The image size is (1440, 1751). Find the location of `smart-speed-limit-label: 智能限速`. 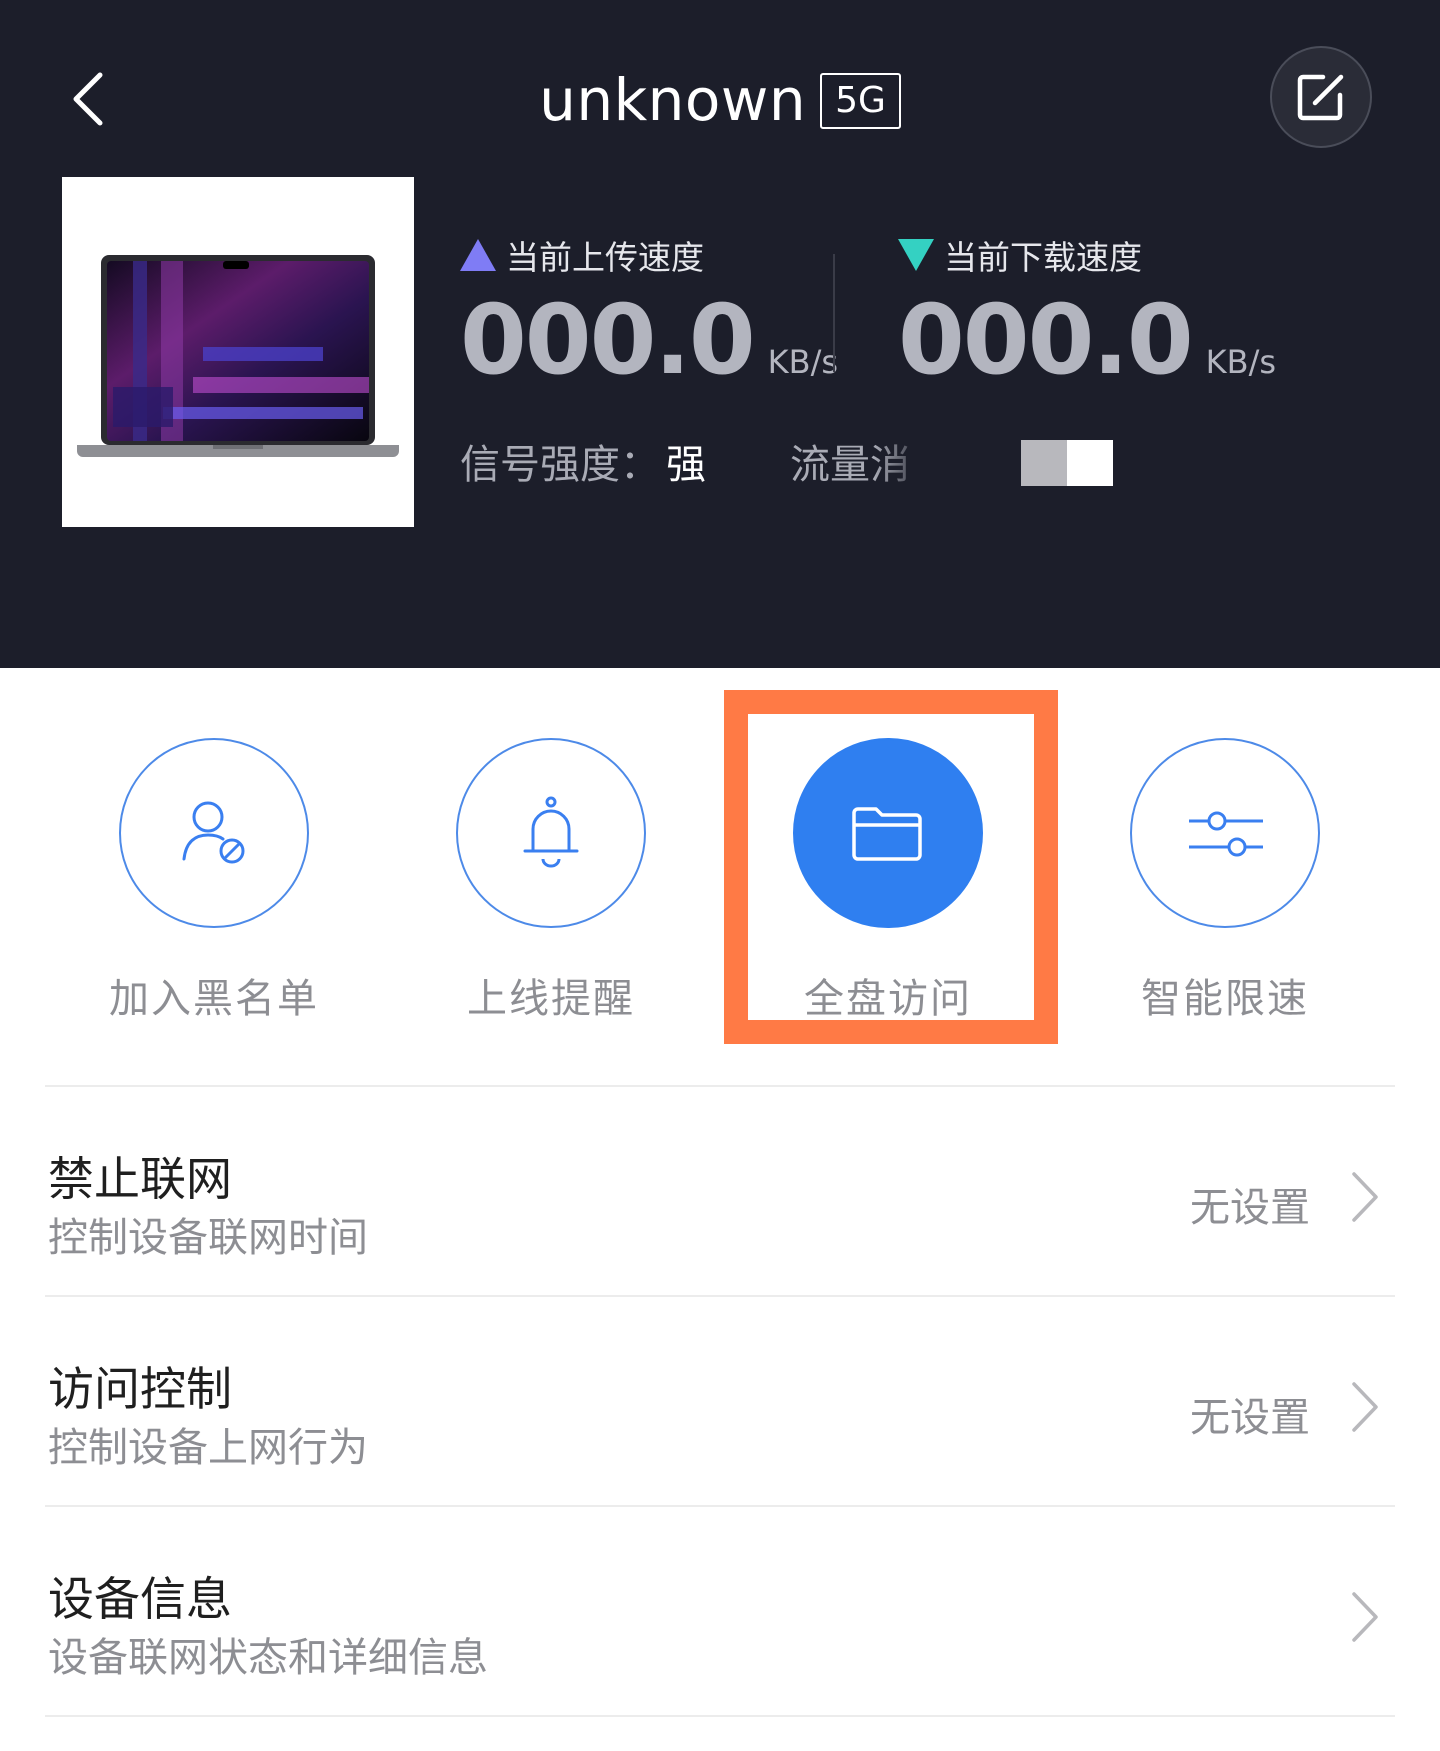

smart-speed-limit-label: 智能限速 is located at coordinates (1225, 999).